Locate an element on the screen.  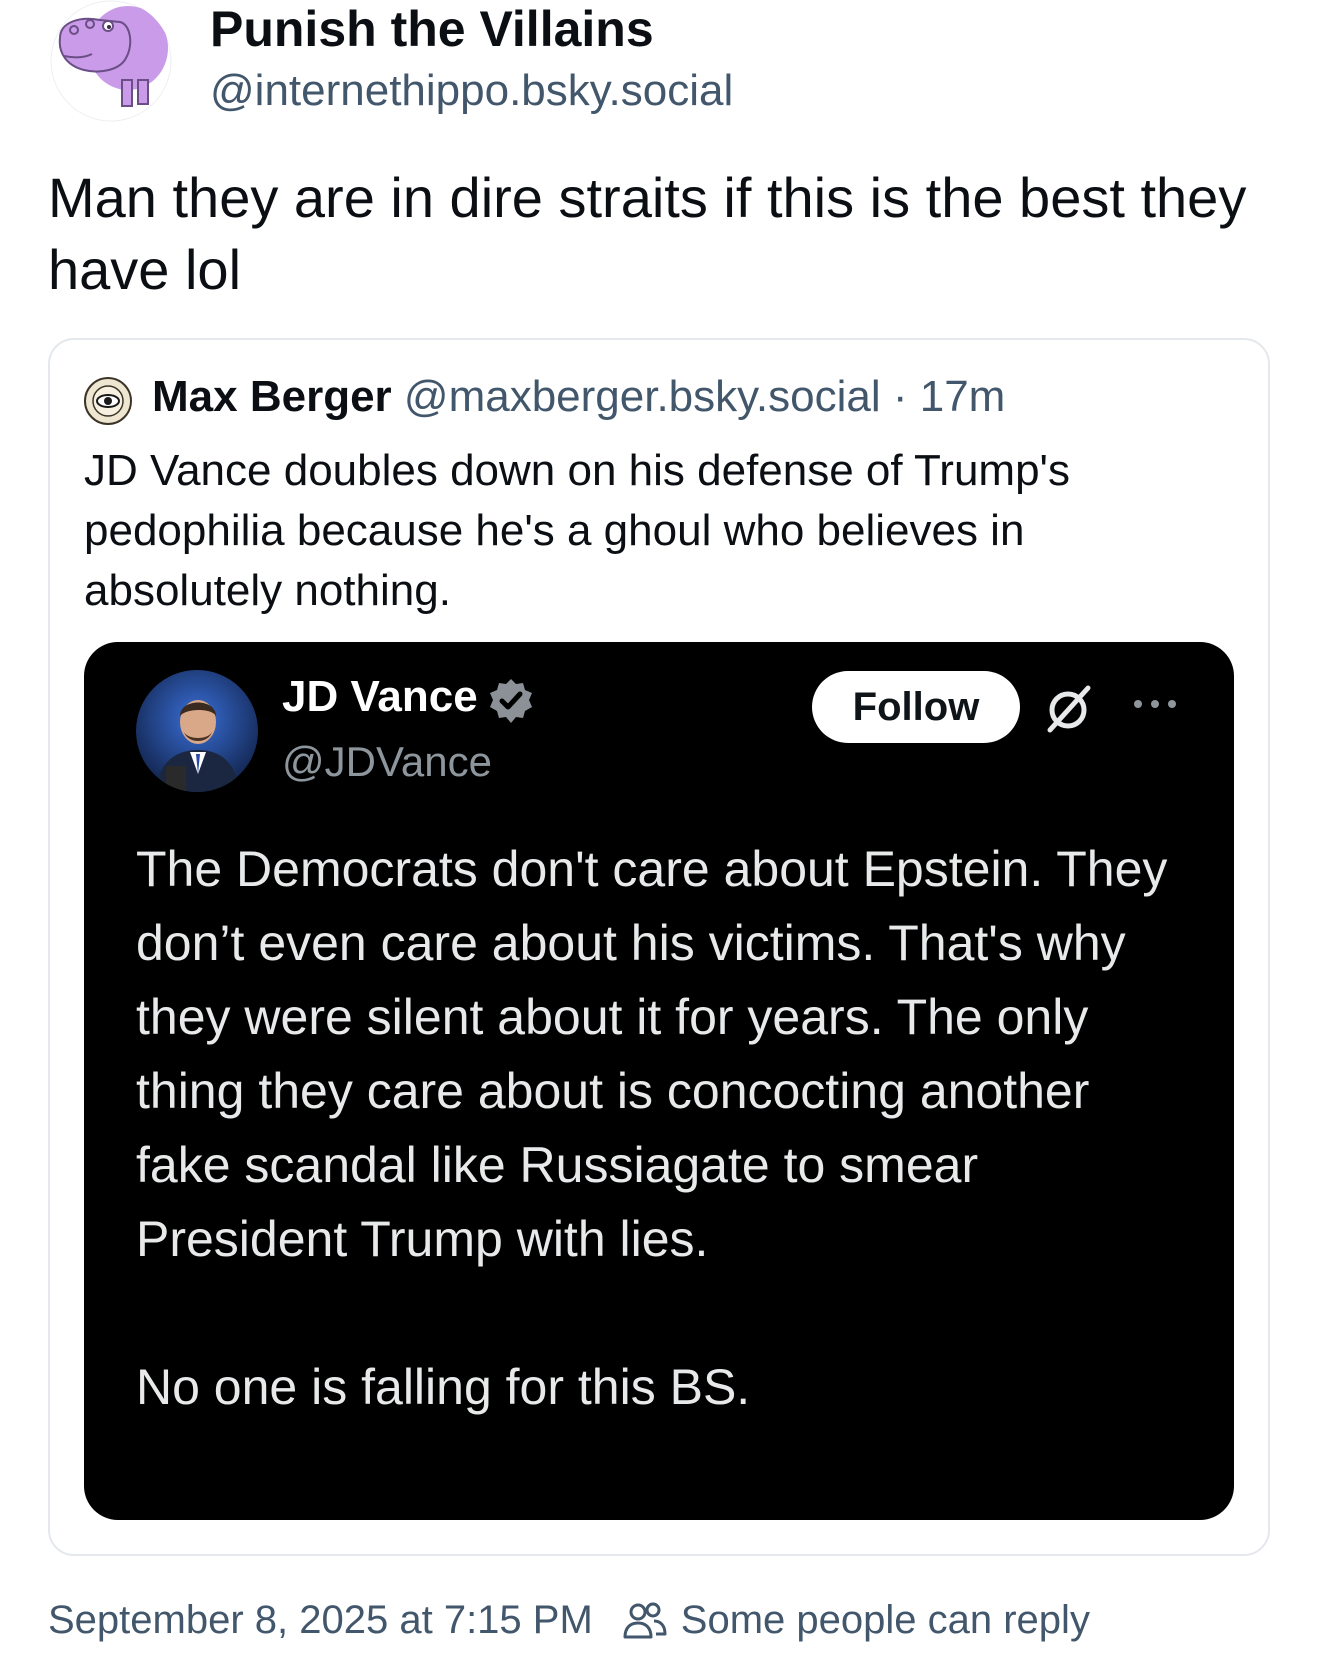
people-icon is located at coordinates (645, 1620).